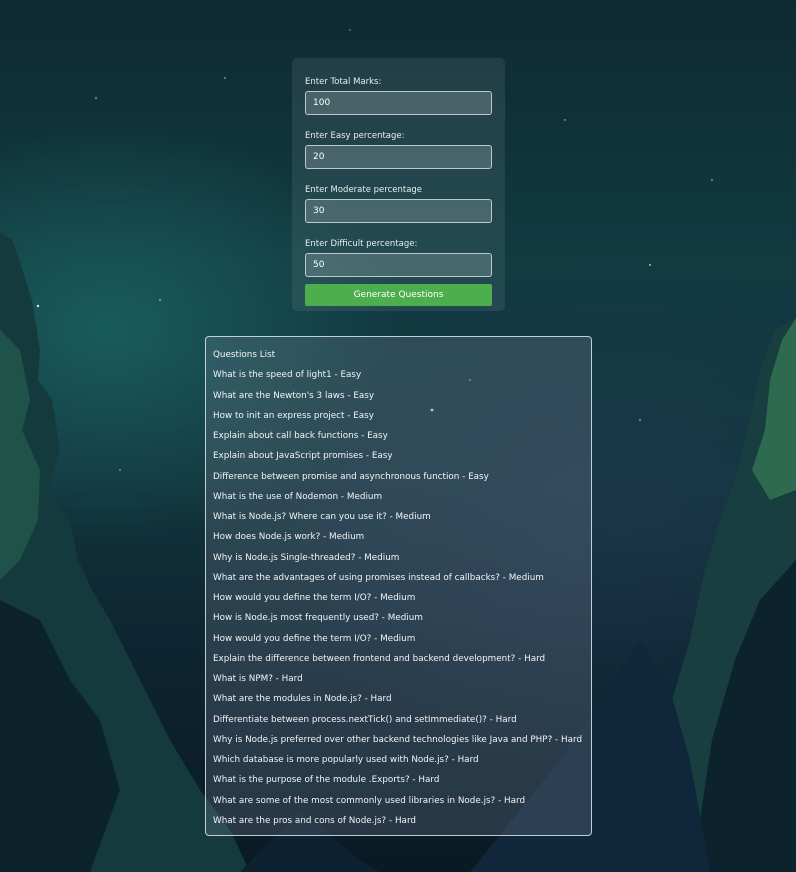 The width and height of the screenshot is (796, 872). What do you see at coordinates (398, 211) in the screenshot?
I see `moderate-percentage-input` at bounding box center [398, 211].